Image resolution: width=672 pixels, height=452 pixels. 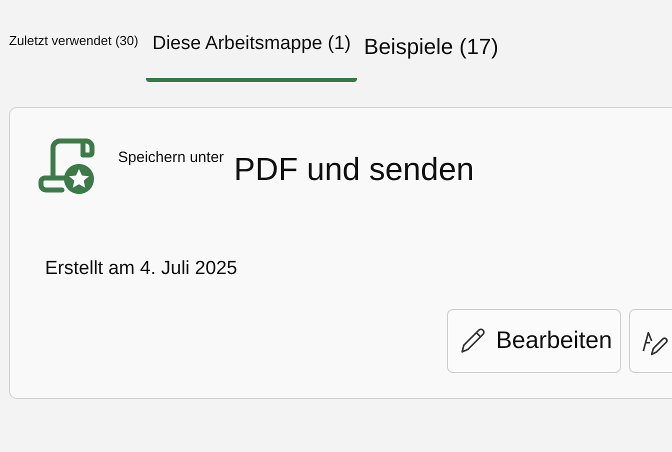 What do you see at coordinates (431, 61) in the screenshot?
I see `tab: Beispiele (17)` at bounding box center [431, 61].